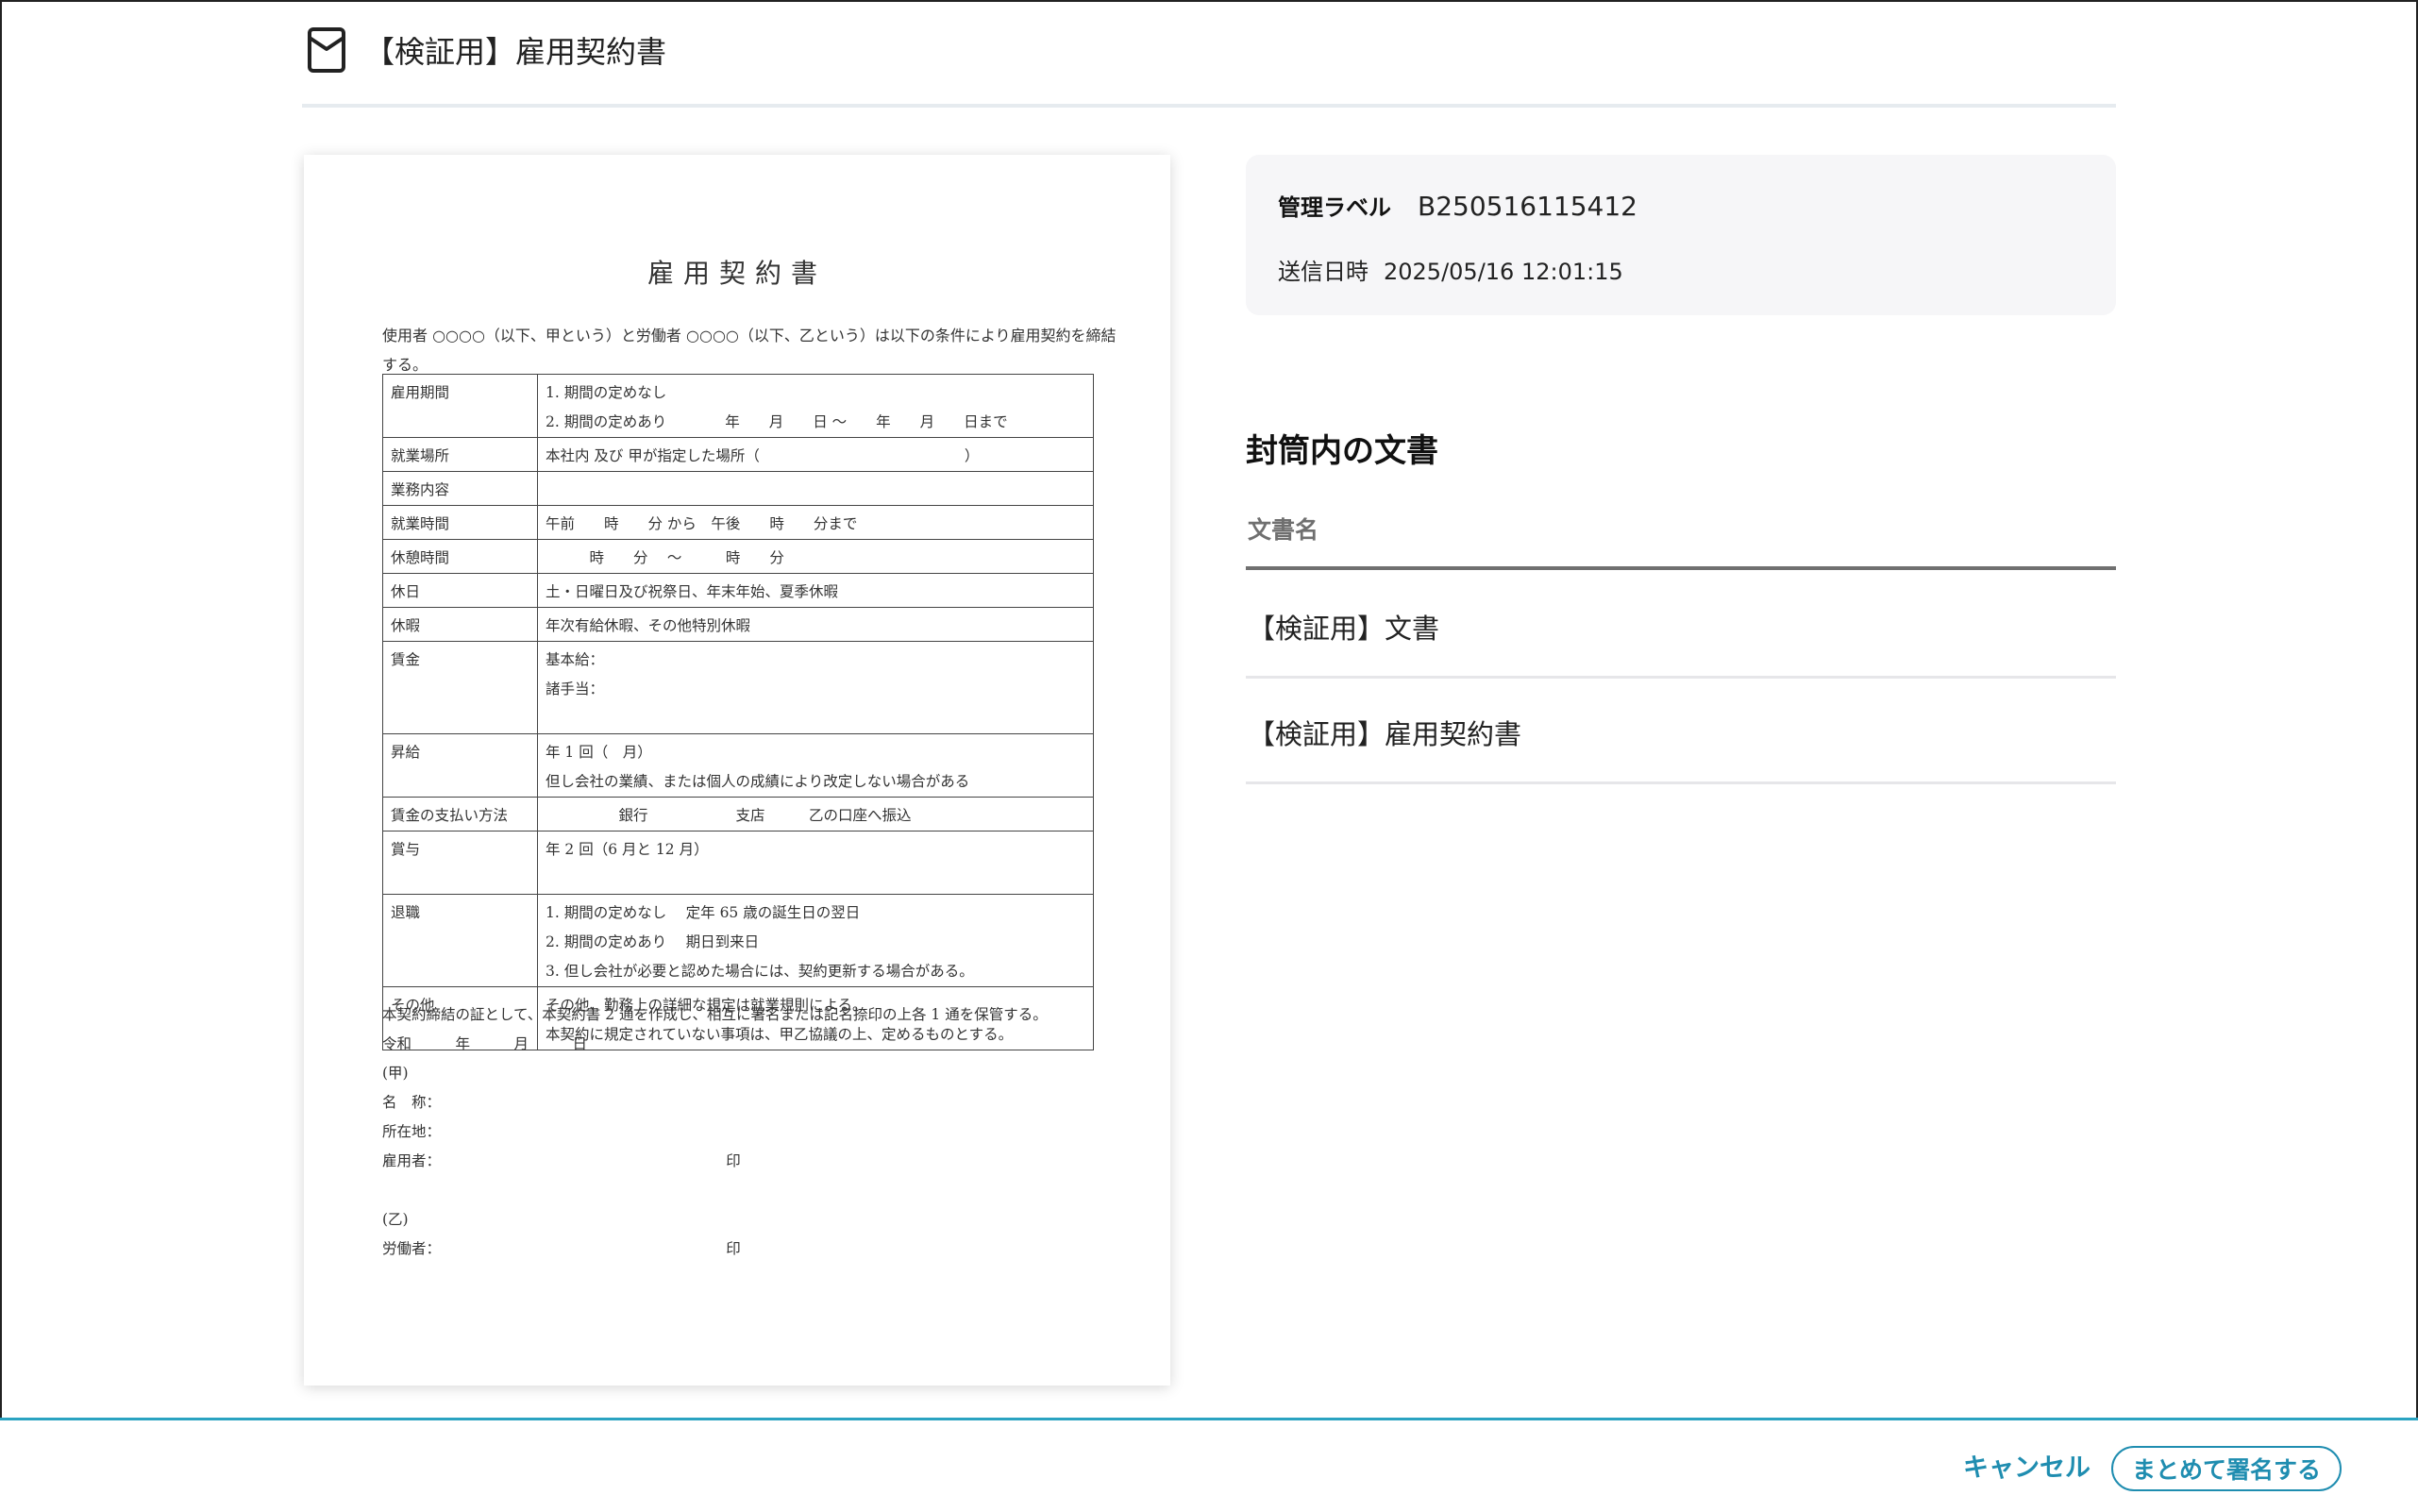 The width and height of the screenshot is (2418, 1512). What do you see at coordinates (702, 523) in the screenshot?
I see `table-cell-line: 午前 時 分 から 午後 時 分まで` at bounding box center [702, 523].